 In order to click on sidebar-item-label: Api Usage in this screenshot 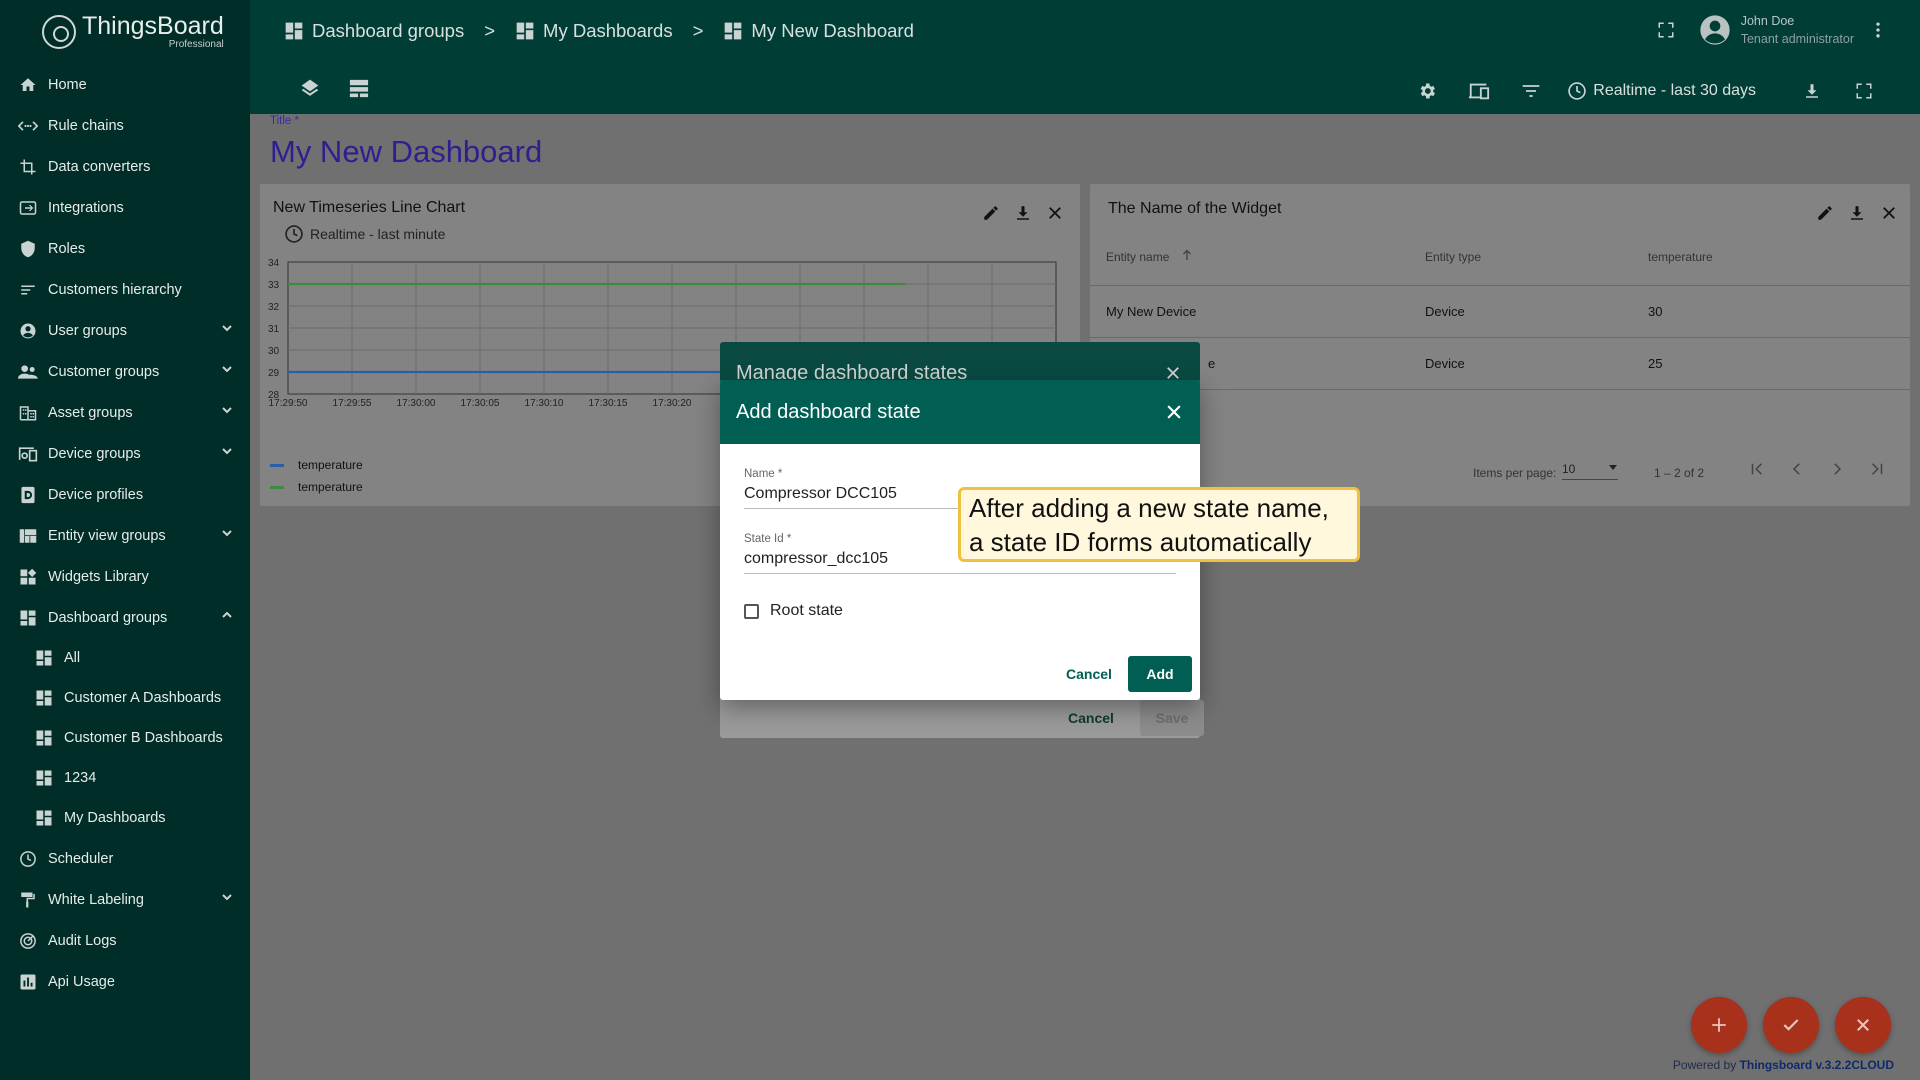, I will do `click(81, 981)`.